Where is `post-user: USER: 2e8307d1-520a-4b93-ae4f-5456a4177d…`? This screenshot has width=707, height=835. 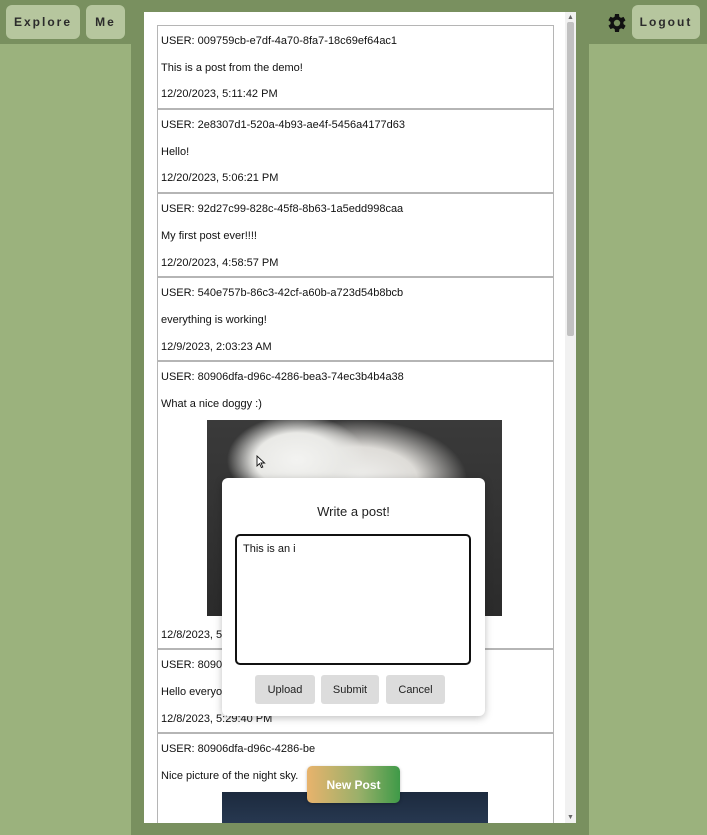 post-user: USER: 2e8307d1-520a-4b93-ae4f-5456a4177d… is located at coordinates (283, 125).